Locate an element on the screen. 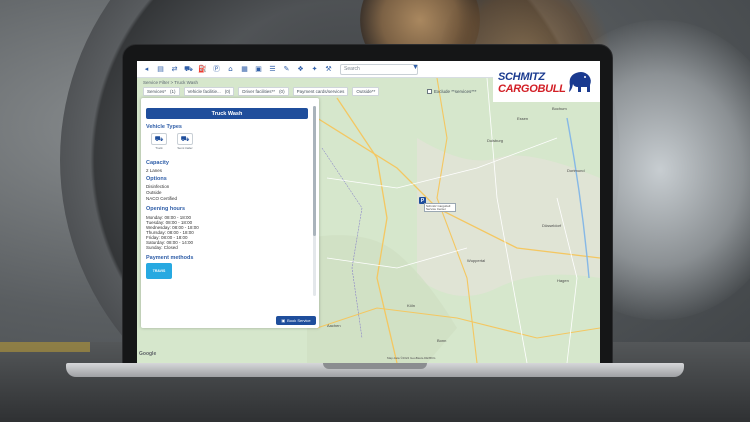  city-label: Köln is located at coordinates (411, 305).